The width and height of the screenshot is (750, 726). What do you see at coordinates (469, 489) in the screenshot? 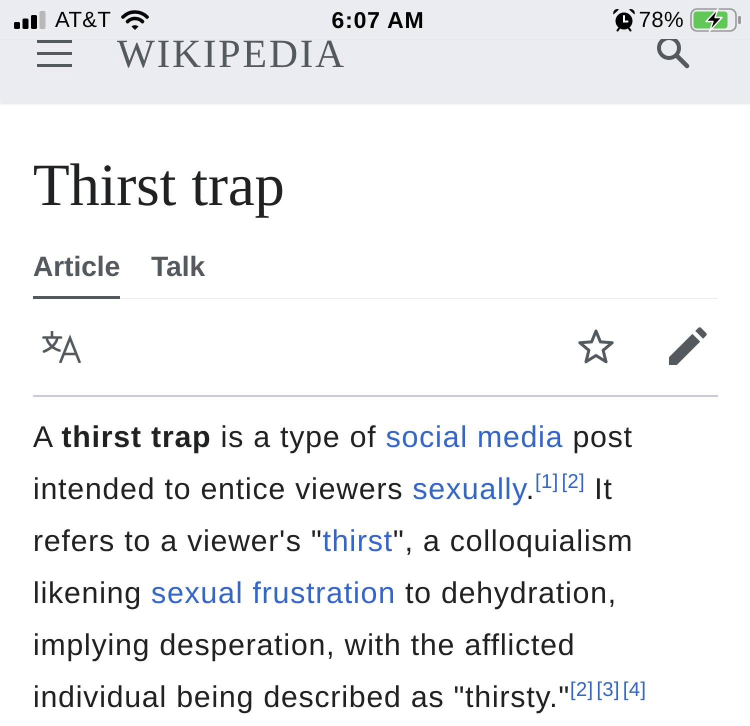
I see `article-link: sexually` at bounding box center [469, 489].